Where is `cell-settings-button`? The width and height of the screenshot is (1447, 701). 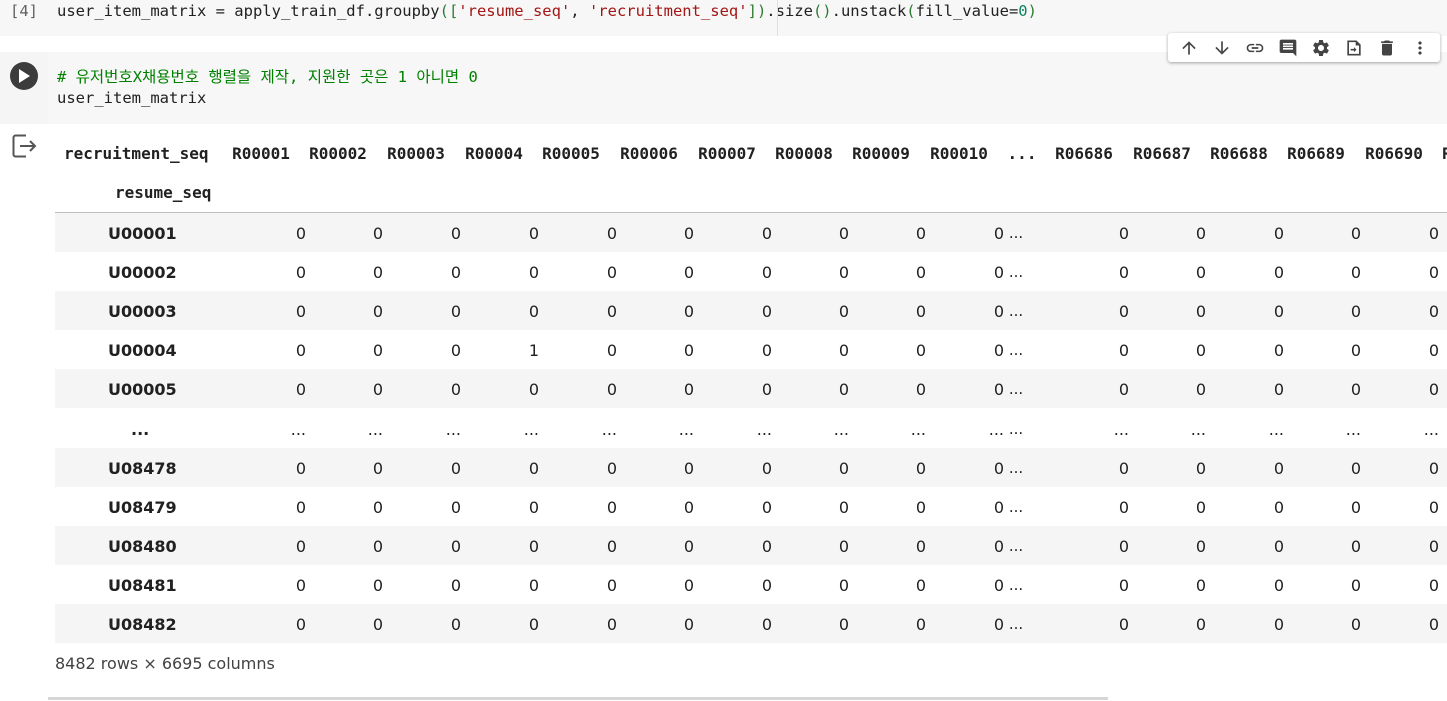
cell-settings-button is located at coordinates (1321, 48).